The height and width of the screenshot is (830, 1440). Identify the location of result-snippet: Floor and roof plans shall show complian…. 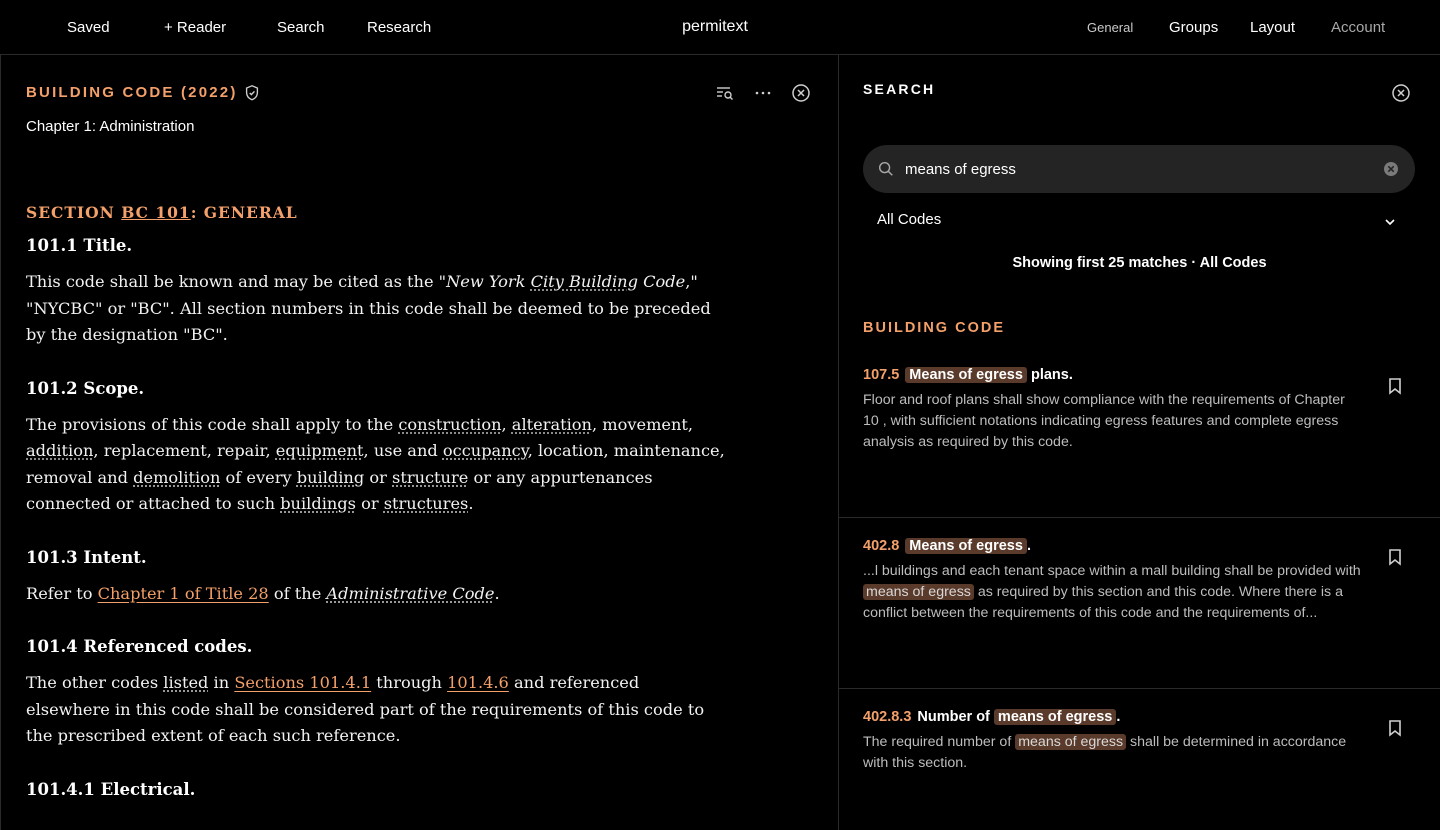
(1104, 421).